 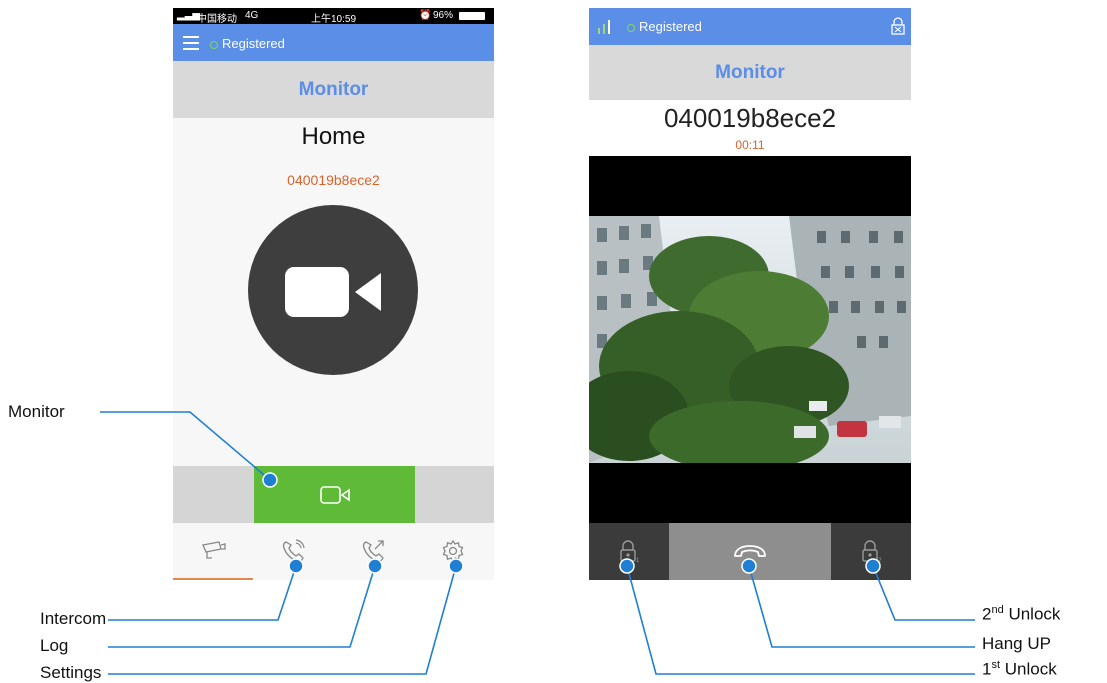 What do you see at coordinates (270, 480) in the screenshot?
I see `callout-dot-monitor` at bounding box center [270, 480].